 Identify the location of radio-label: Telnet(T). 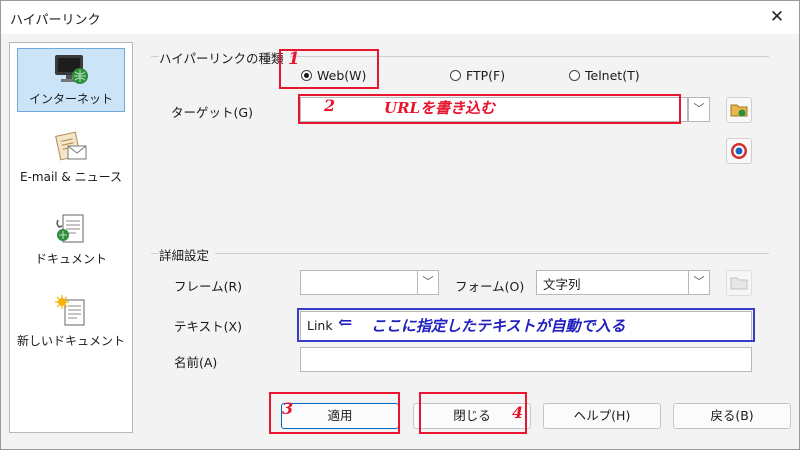
(612, 75).